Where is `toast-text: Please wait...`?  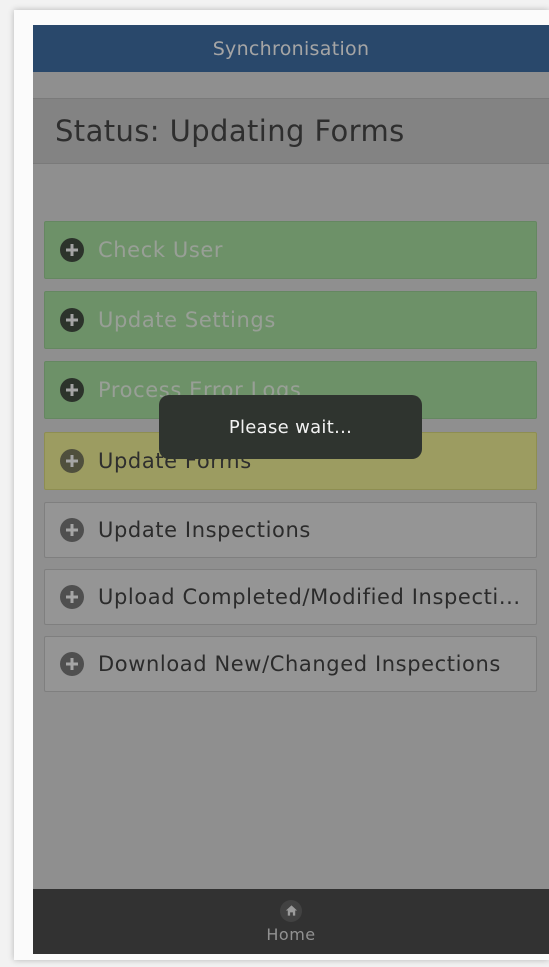 toast-text: Please wait... is located at coordinates (290, 427).